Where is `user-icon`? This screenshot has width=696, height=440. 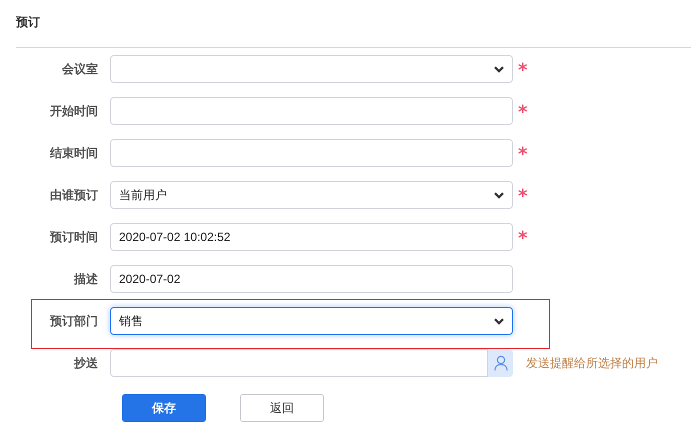 user-icon is located at coordinates (501, 363).